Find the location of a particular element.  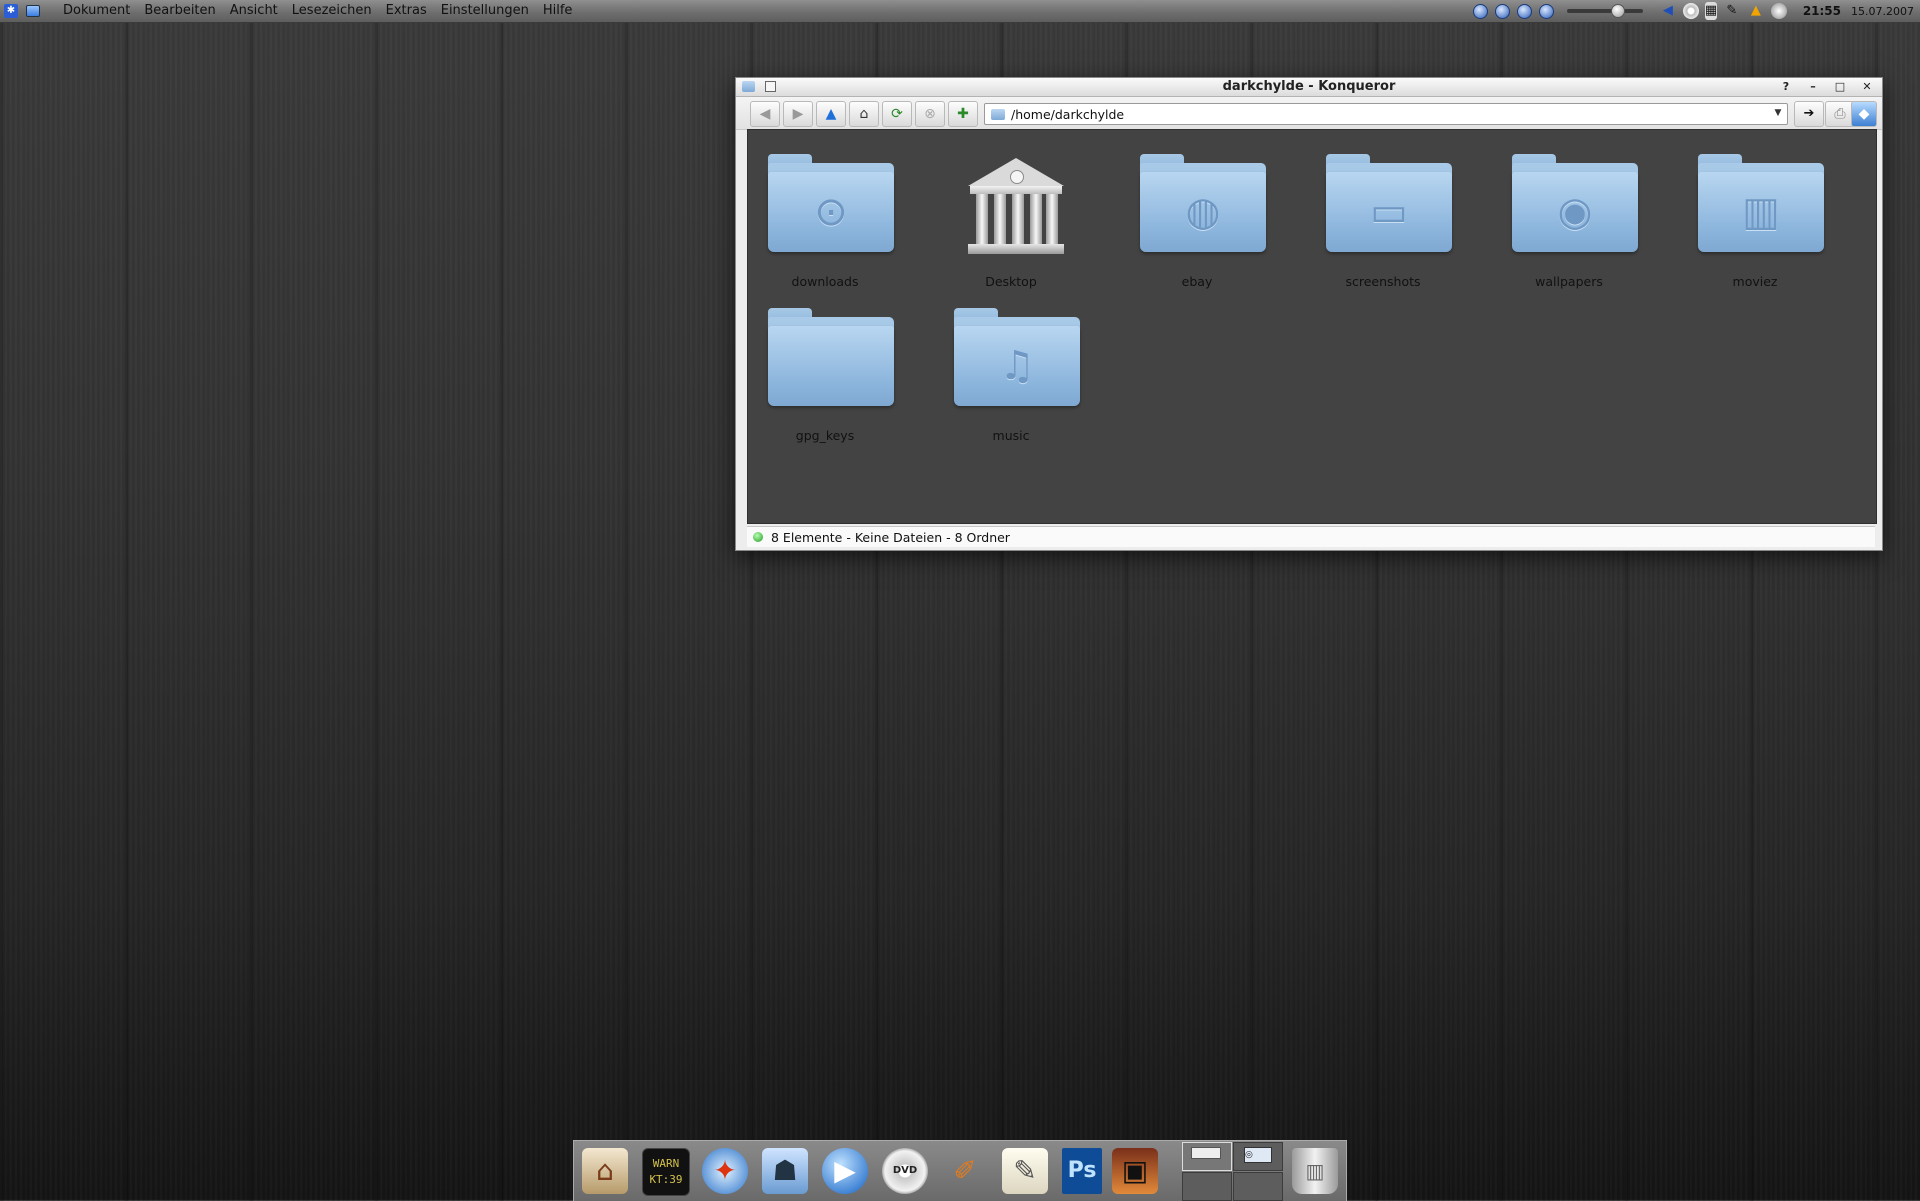

music-note-icon: ♫ is located at coordinates (1017, 366).